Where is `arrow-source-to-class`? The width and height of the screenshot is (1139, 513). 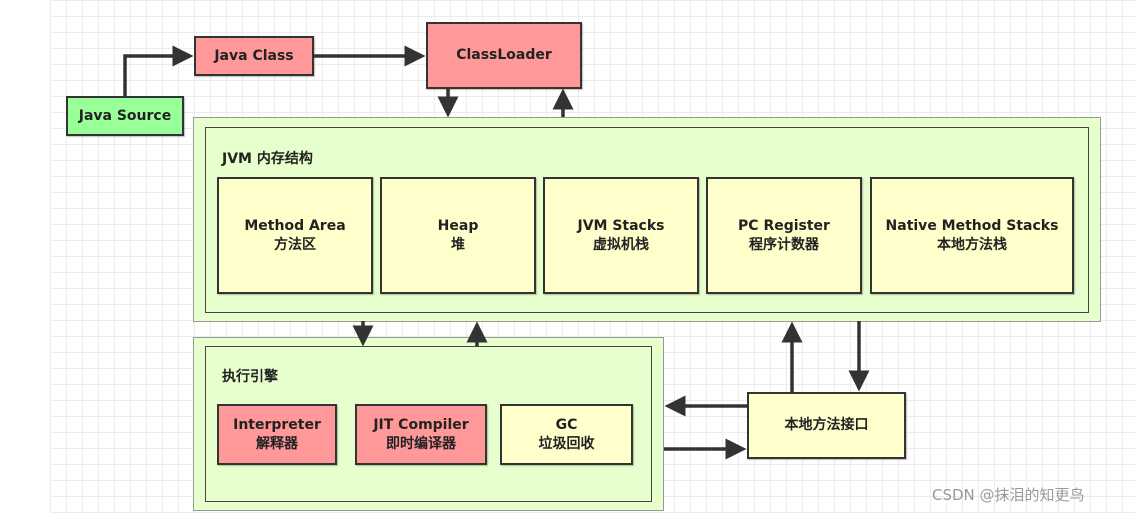
arrow-source-to-class is located at coordinates (158, 70).